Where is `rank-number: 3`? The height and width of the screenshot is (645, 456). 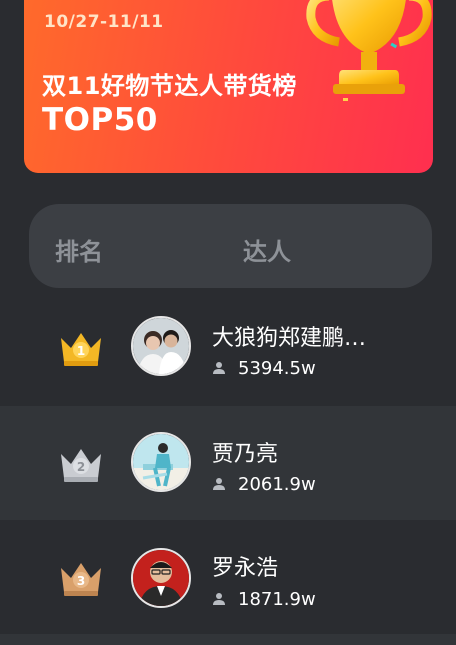
rank-number: 3 is located at coordinates (81, 581).